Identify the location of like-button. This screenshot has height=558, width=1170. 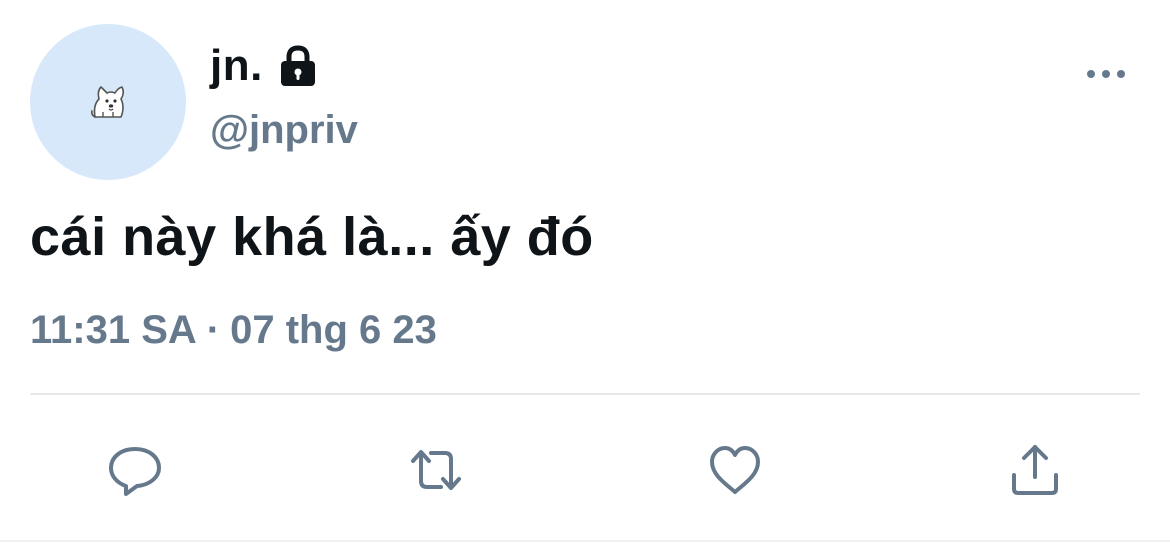
(735, 470).